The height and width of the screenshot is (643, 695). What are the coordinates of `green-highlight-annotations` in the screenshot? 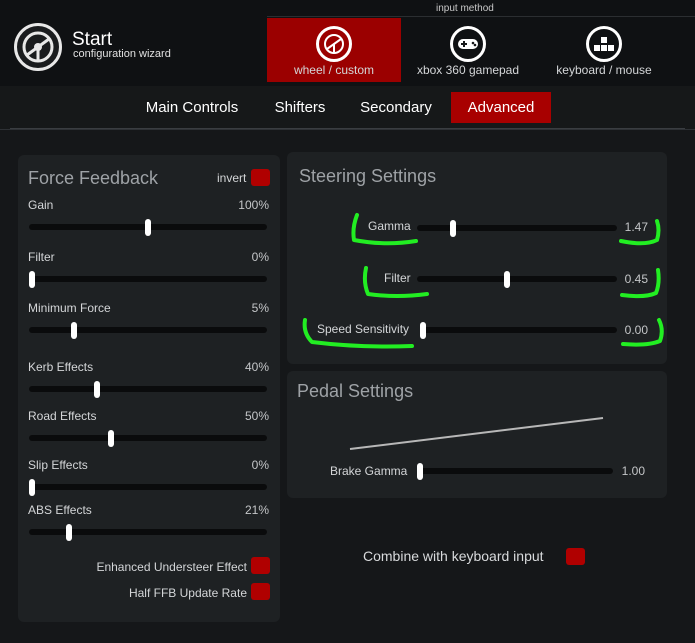 It's located at (483, 281).